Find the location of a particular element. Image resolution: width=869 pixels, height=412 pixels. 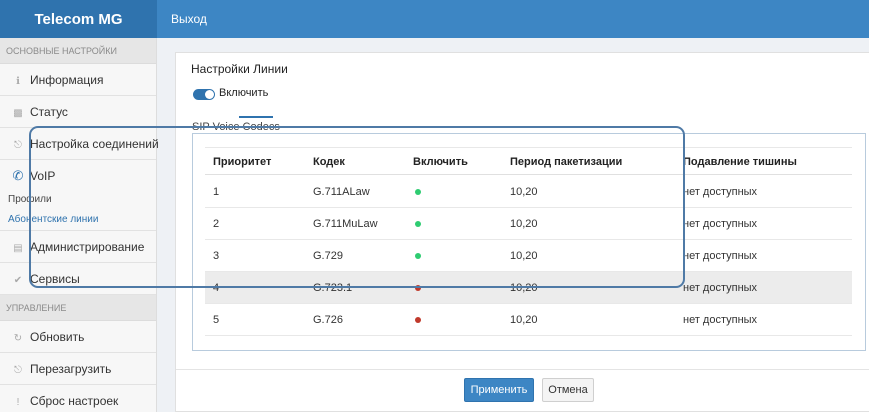

logout-link: Выход is located at coordinates (189, 19).